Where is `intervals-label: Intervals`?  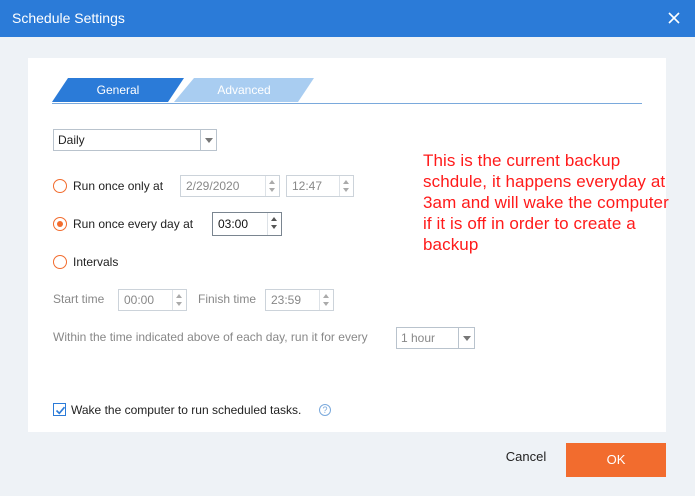
intervals-label: Intervals is located at coordinates (96, 262).